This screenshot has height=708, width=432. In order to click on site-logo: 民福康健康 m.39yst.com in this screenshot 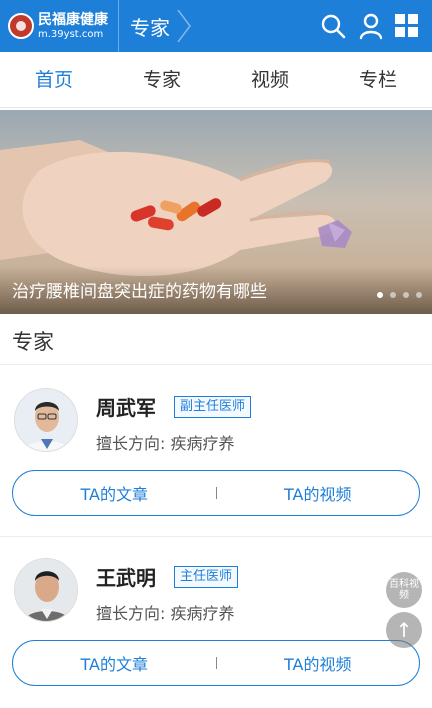, I will do `click(63, 26)`.